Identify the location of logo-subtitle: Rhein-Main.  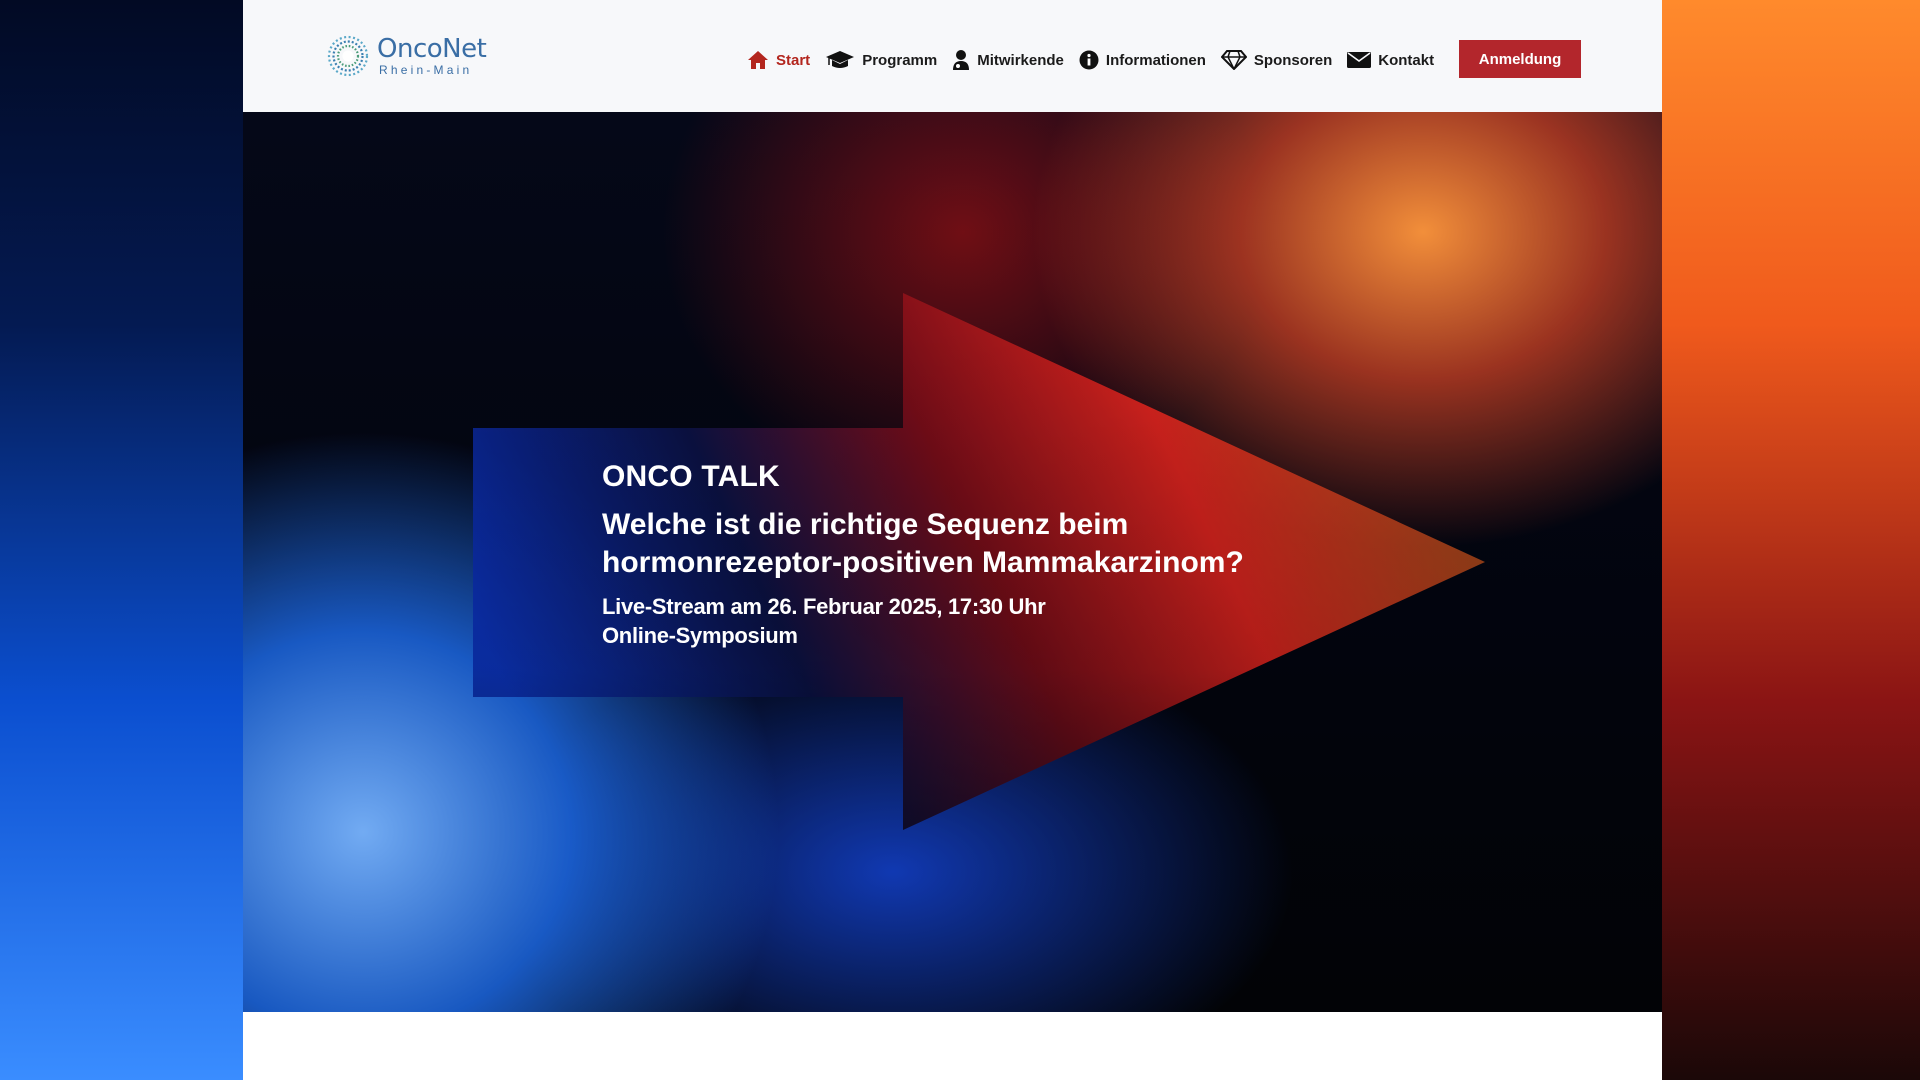
(426, 70).